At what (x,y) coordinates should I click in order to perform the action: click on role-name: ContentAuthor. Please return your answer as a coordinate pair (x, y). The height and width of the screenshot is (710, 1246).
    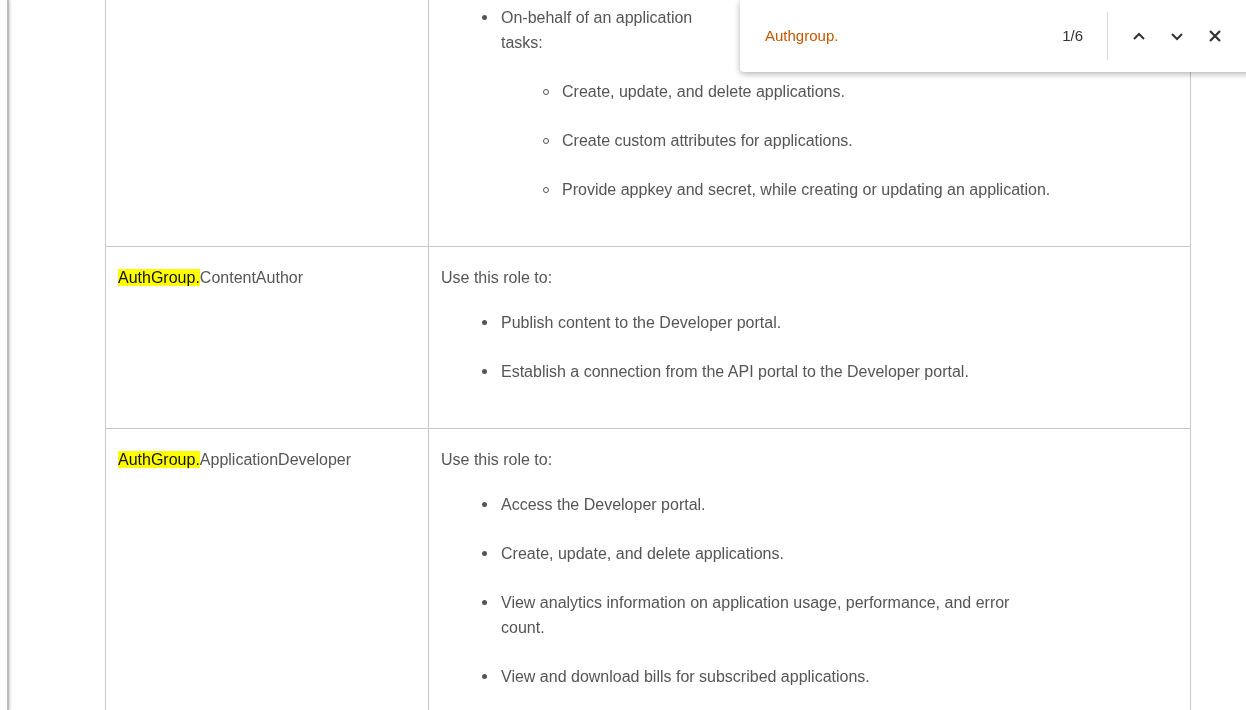
    Looking at the image, I should click on (251, 277).